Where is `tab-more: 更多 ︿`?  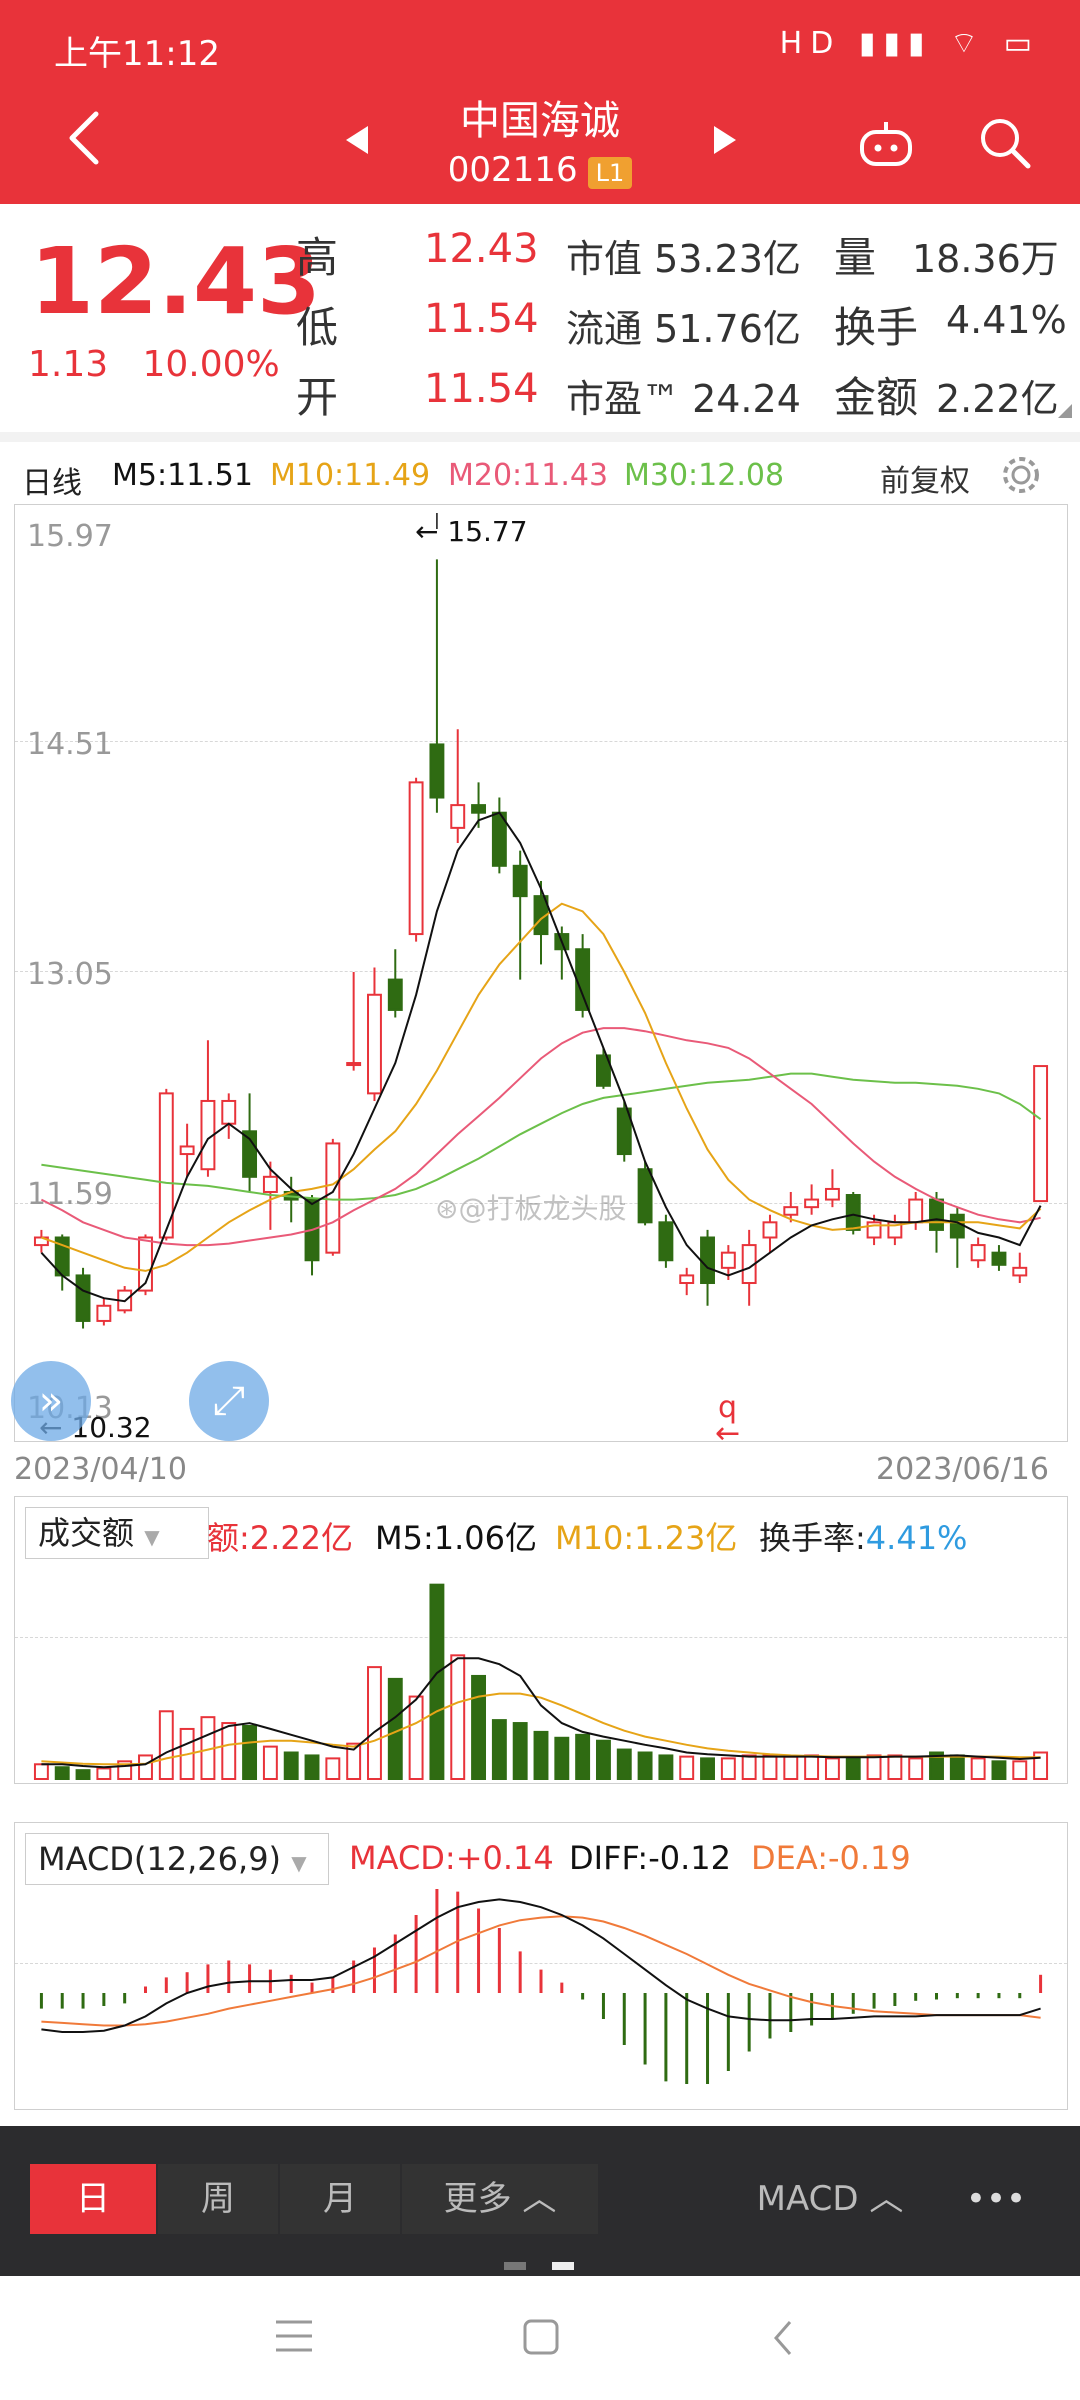
tab-more: 更多 ︿ is located at coordinates (500, 2199).